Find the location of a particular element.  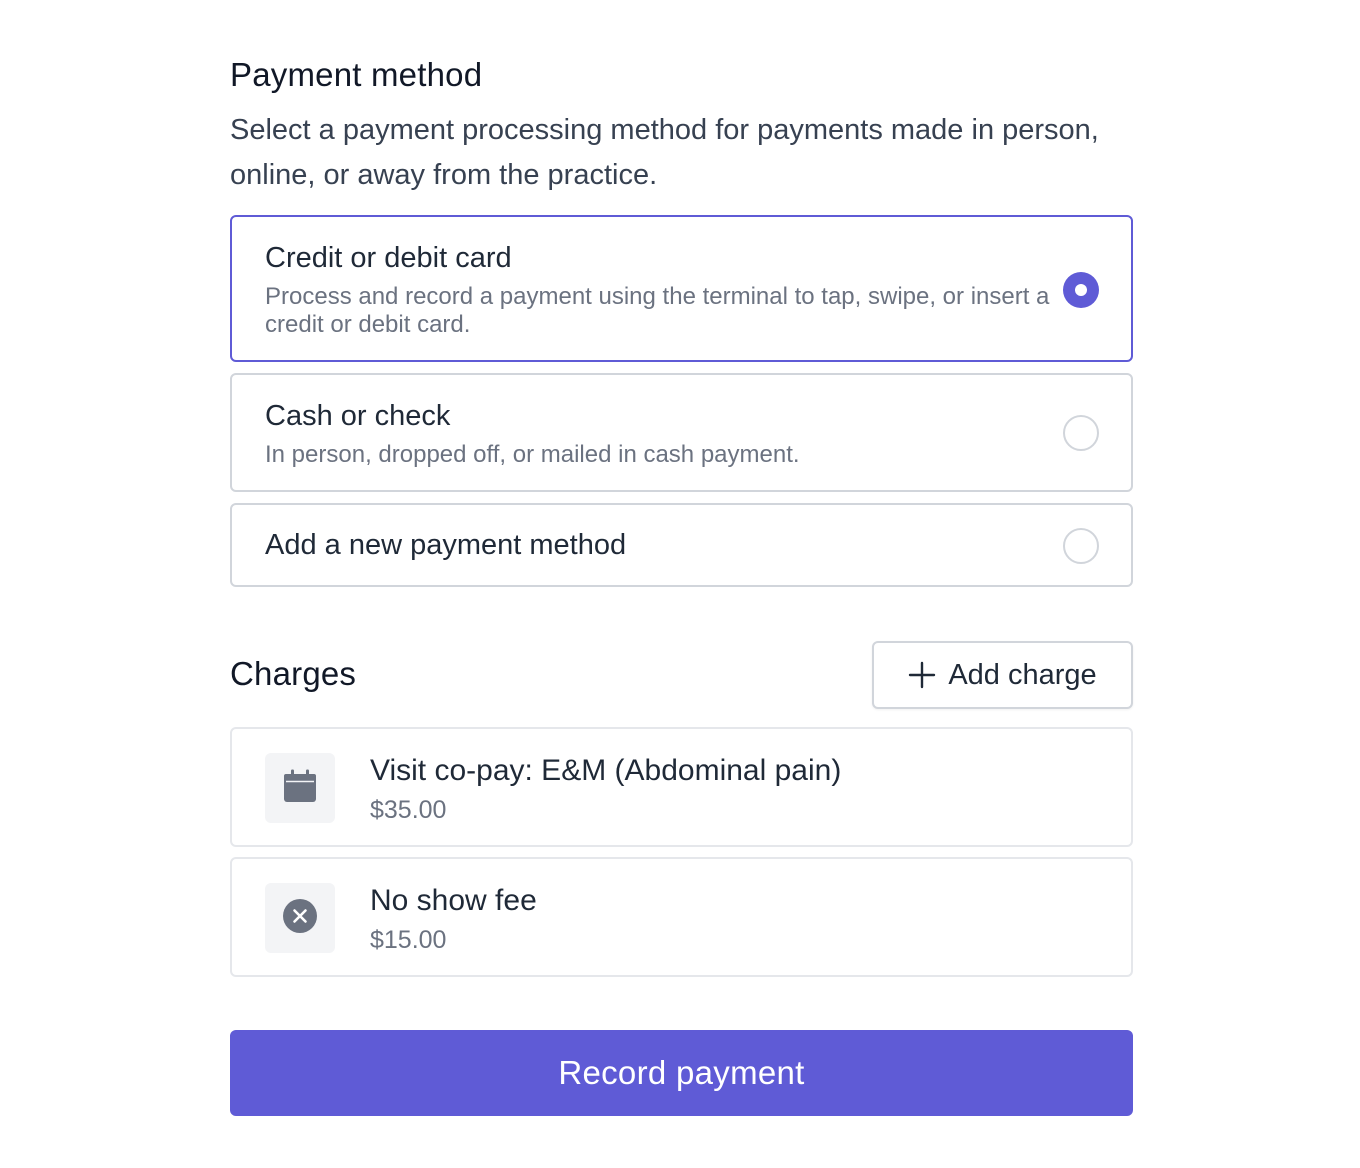

charges-title: Charges is located at coordinates (293, 673).